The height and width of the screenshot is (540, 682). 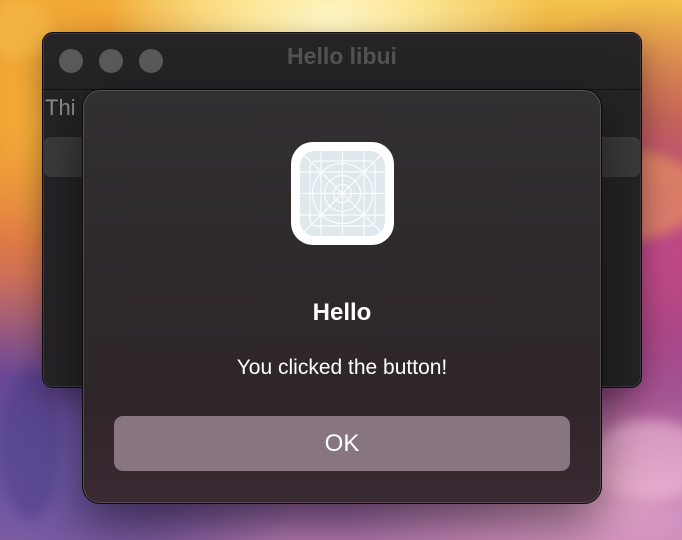 I want to click on window-title: Hello libui, so click(x=342, y=56).